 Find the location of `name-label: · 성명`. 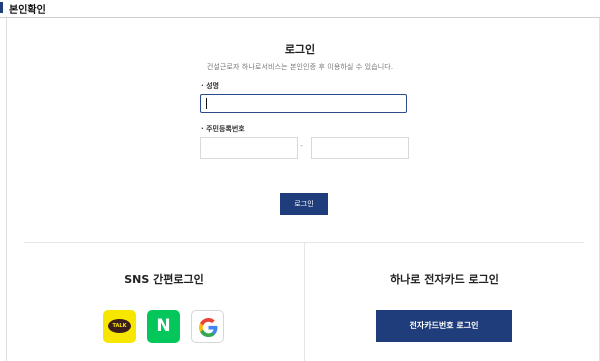

name-label: · 성명 is located at coordinates (210, 86).